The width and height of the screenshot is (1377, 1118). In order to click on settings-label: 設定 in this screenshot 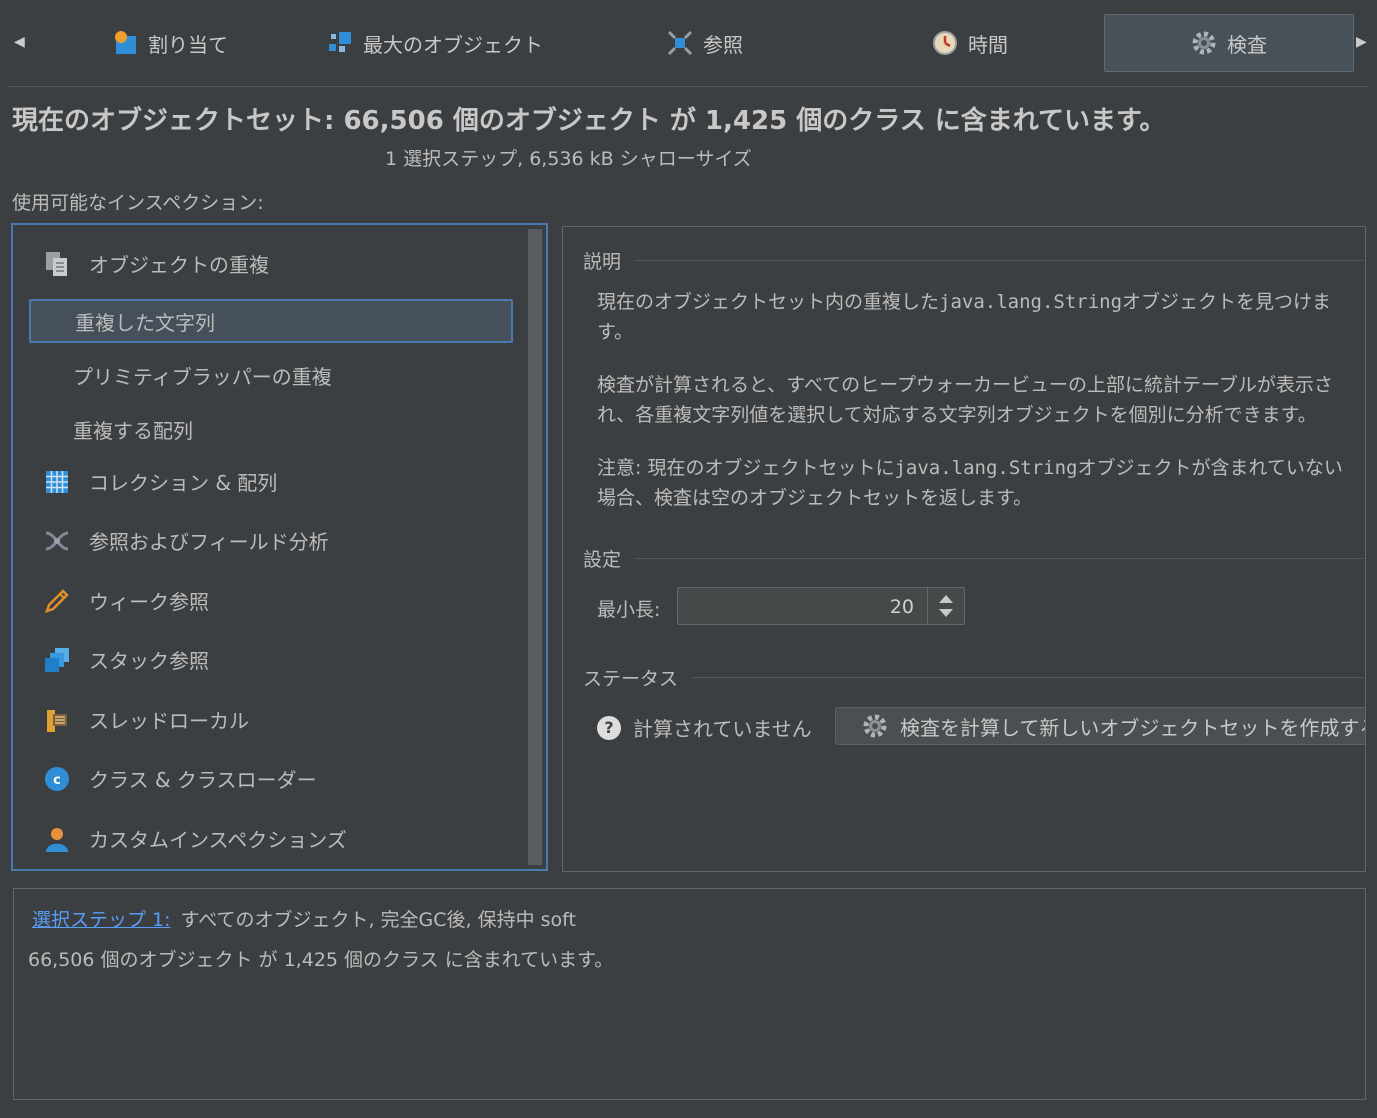, I will do `click(602, 560)`.